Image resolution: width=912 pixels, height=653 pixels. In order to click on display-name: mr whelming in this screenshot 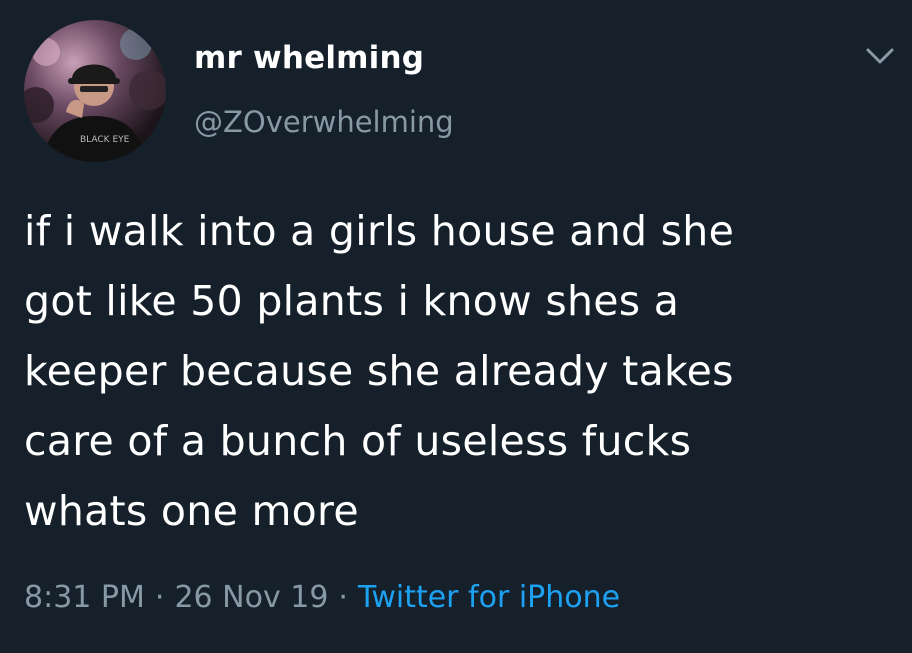, I will do `click(309, 58)`.